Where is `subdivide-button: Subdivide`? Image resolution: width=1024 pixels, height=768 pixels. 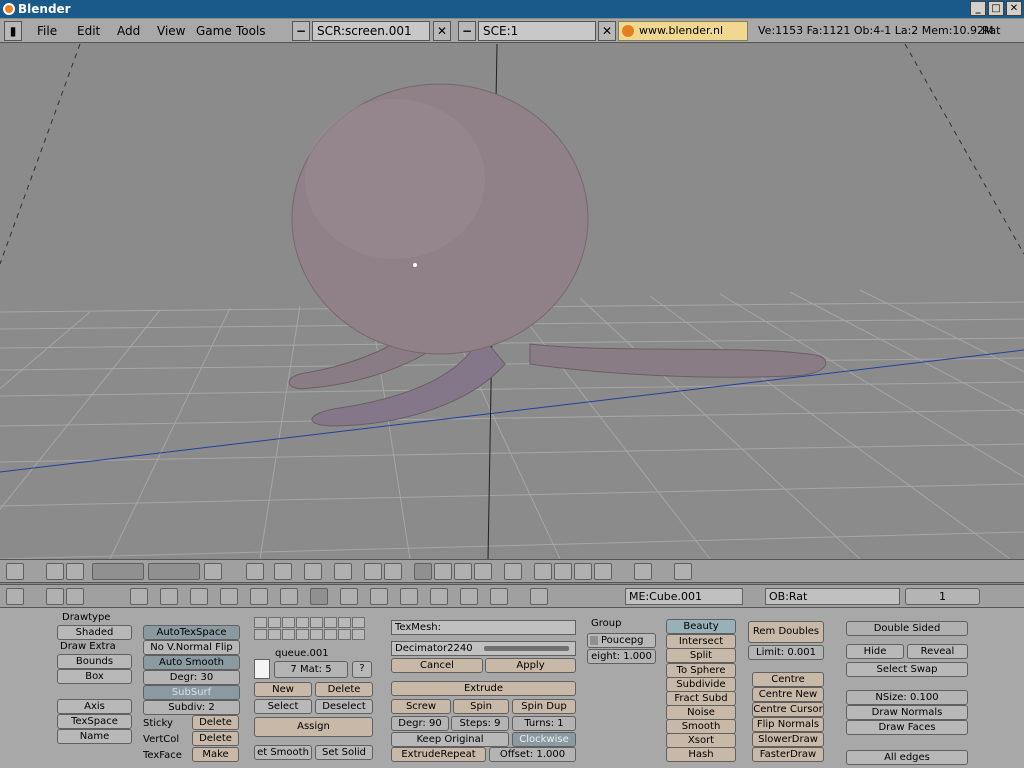 subdivide-button: Subdivide is located at coordinates (701, 684).